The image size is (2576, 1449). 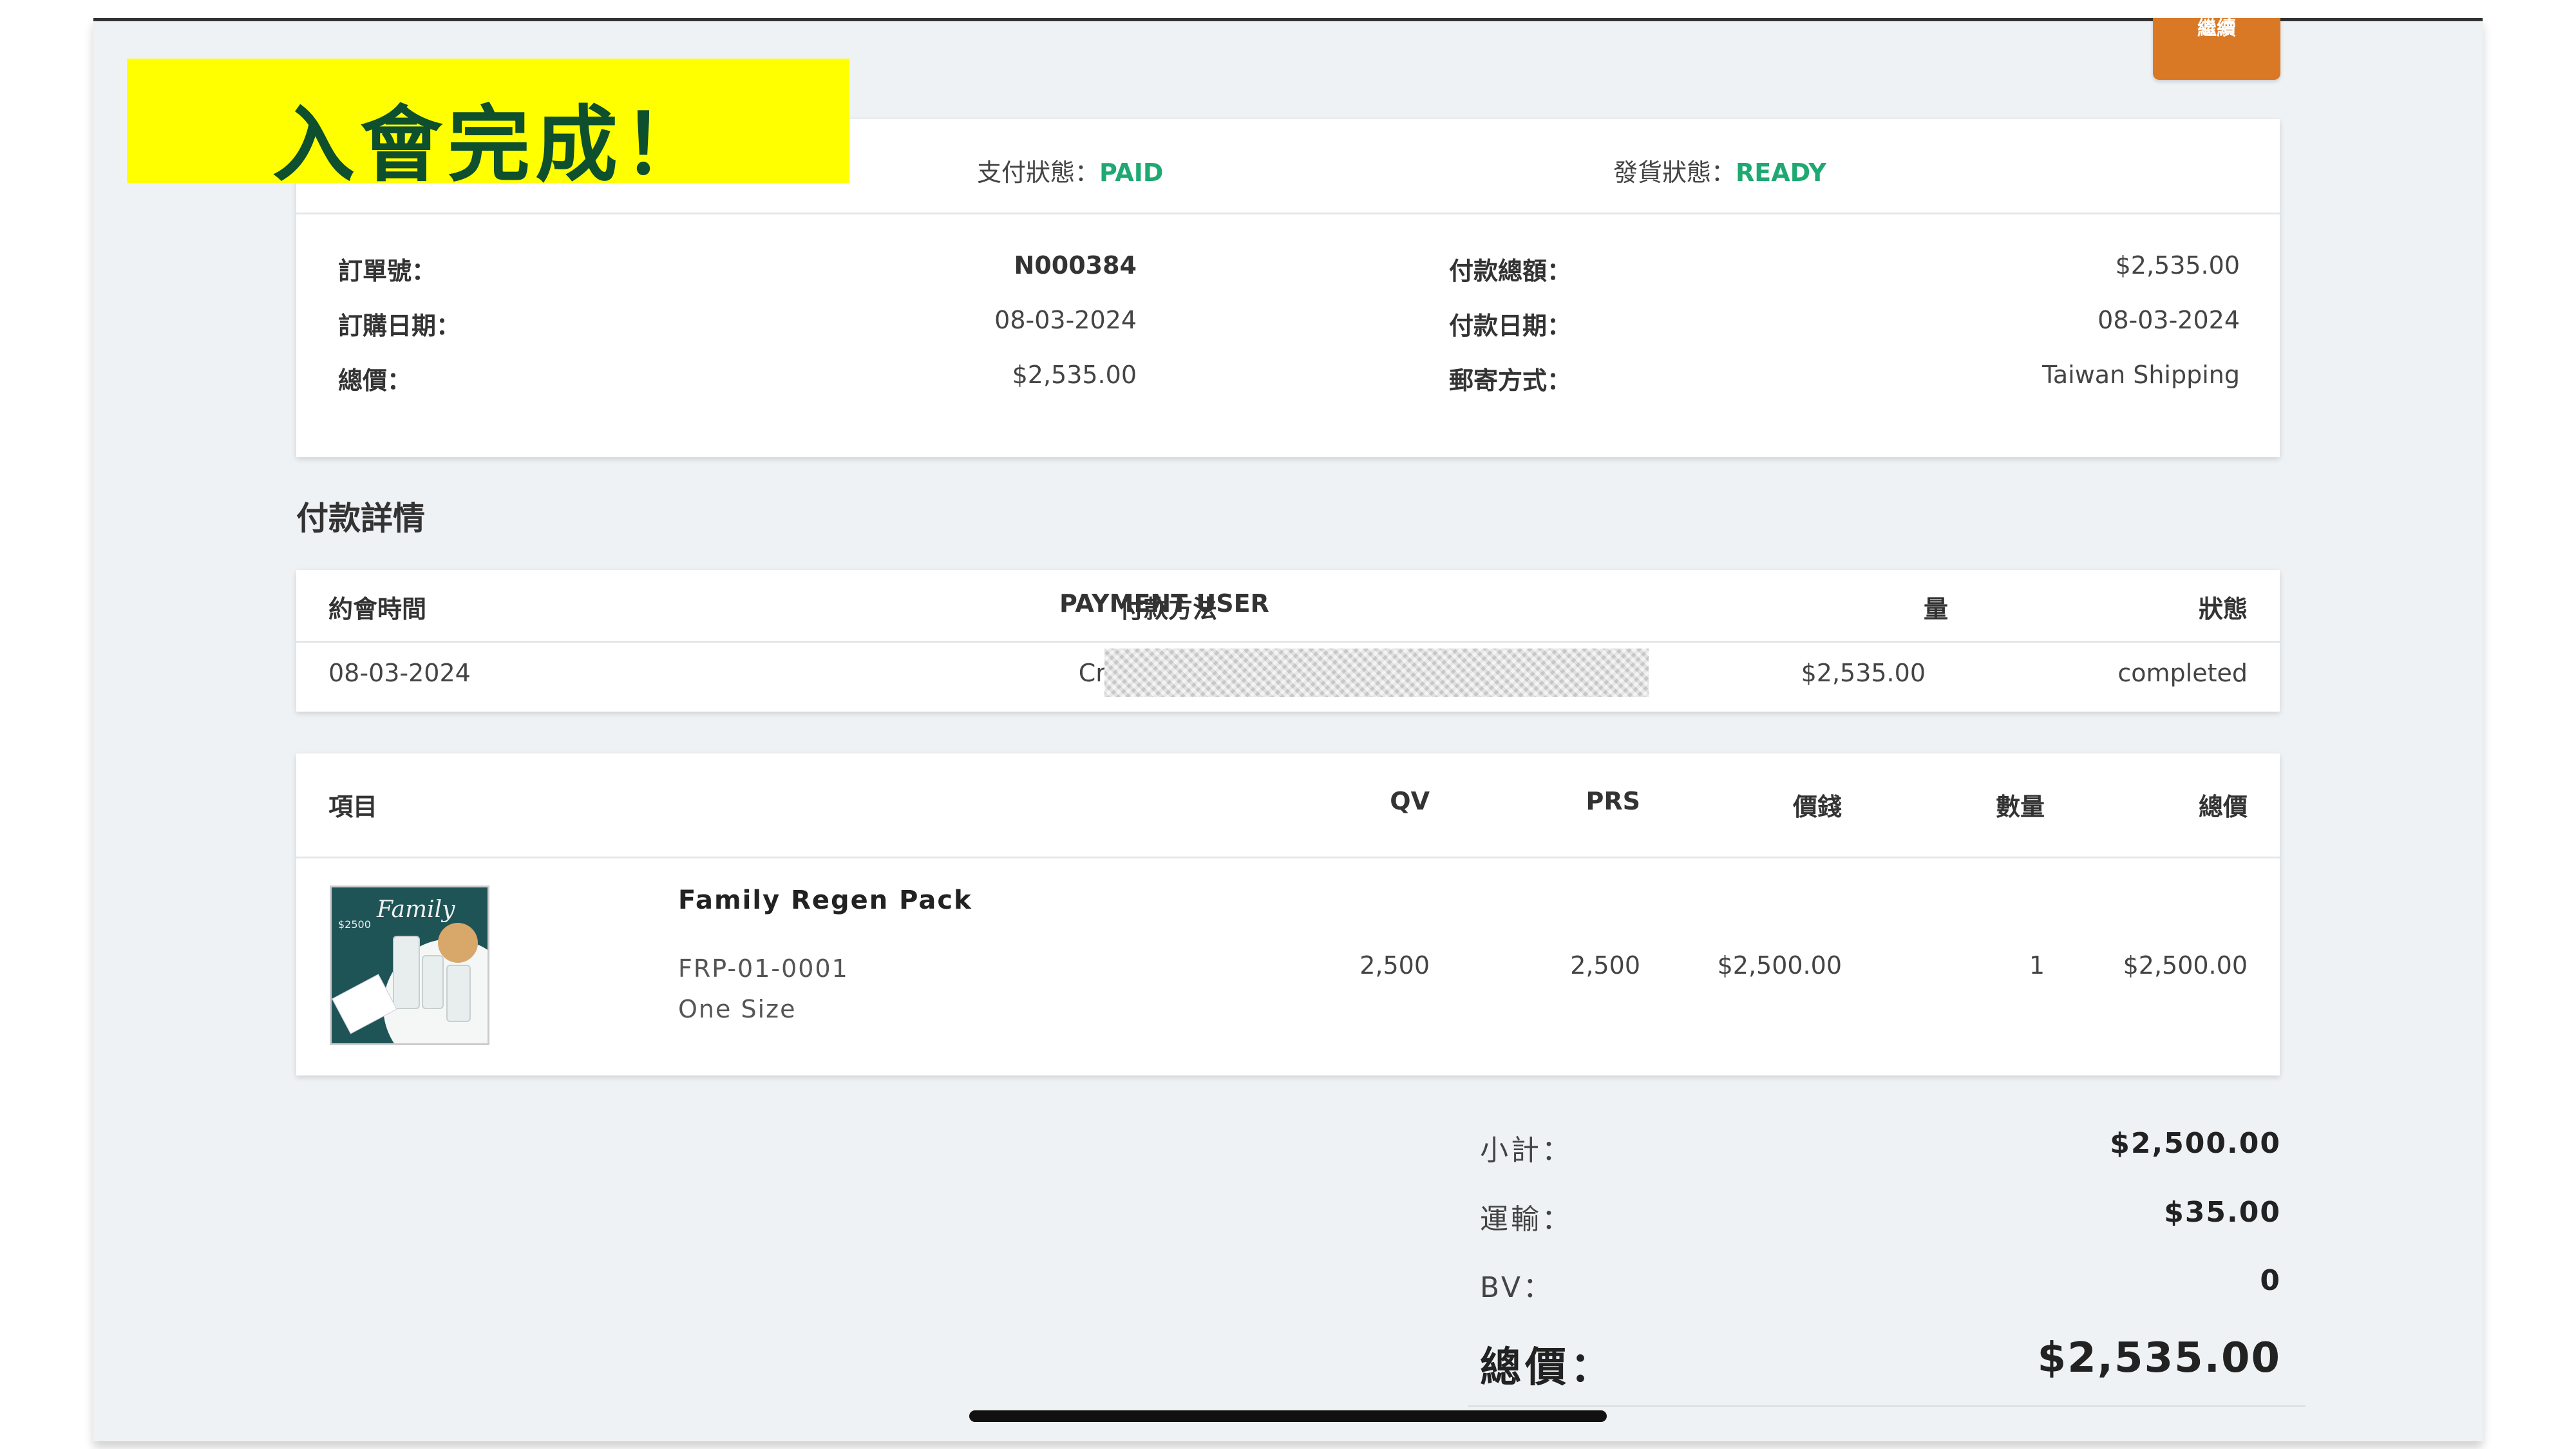 What do you see at coordinates (1527, 1220) in the screenshot?
I see `shipping-label: 運輸：` at bounding box center [1527, 1220].